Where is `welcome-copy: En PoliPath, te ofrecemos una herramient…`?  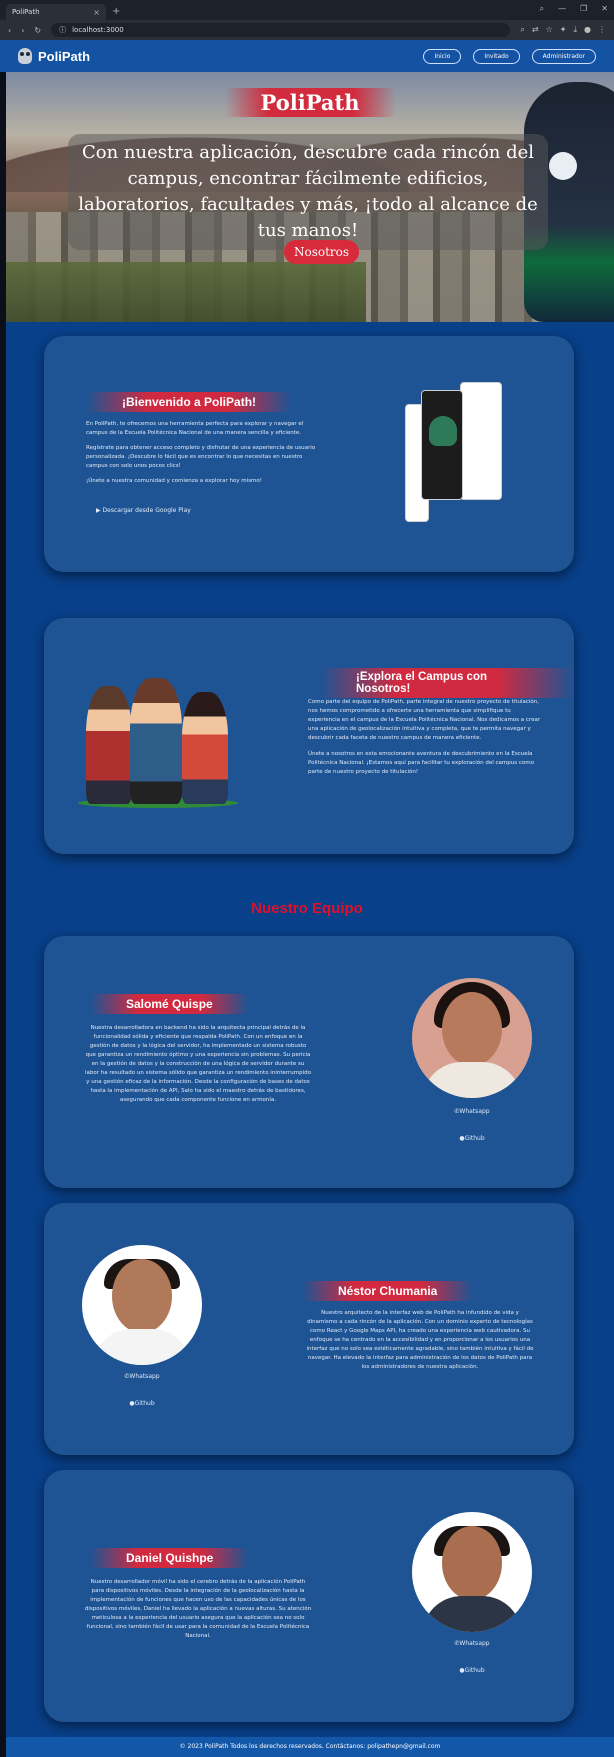 welcome-copy: En PoliPath, te ofrecemos una herramient… is located at coordinates (201, 456).